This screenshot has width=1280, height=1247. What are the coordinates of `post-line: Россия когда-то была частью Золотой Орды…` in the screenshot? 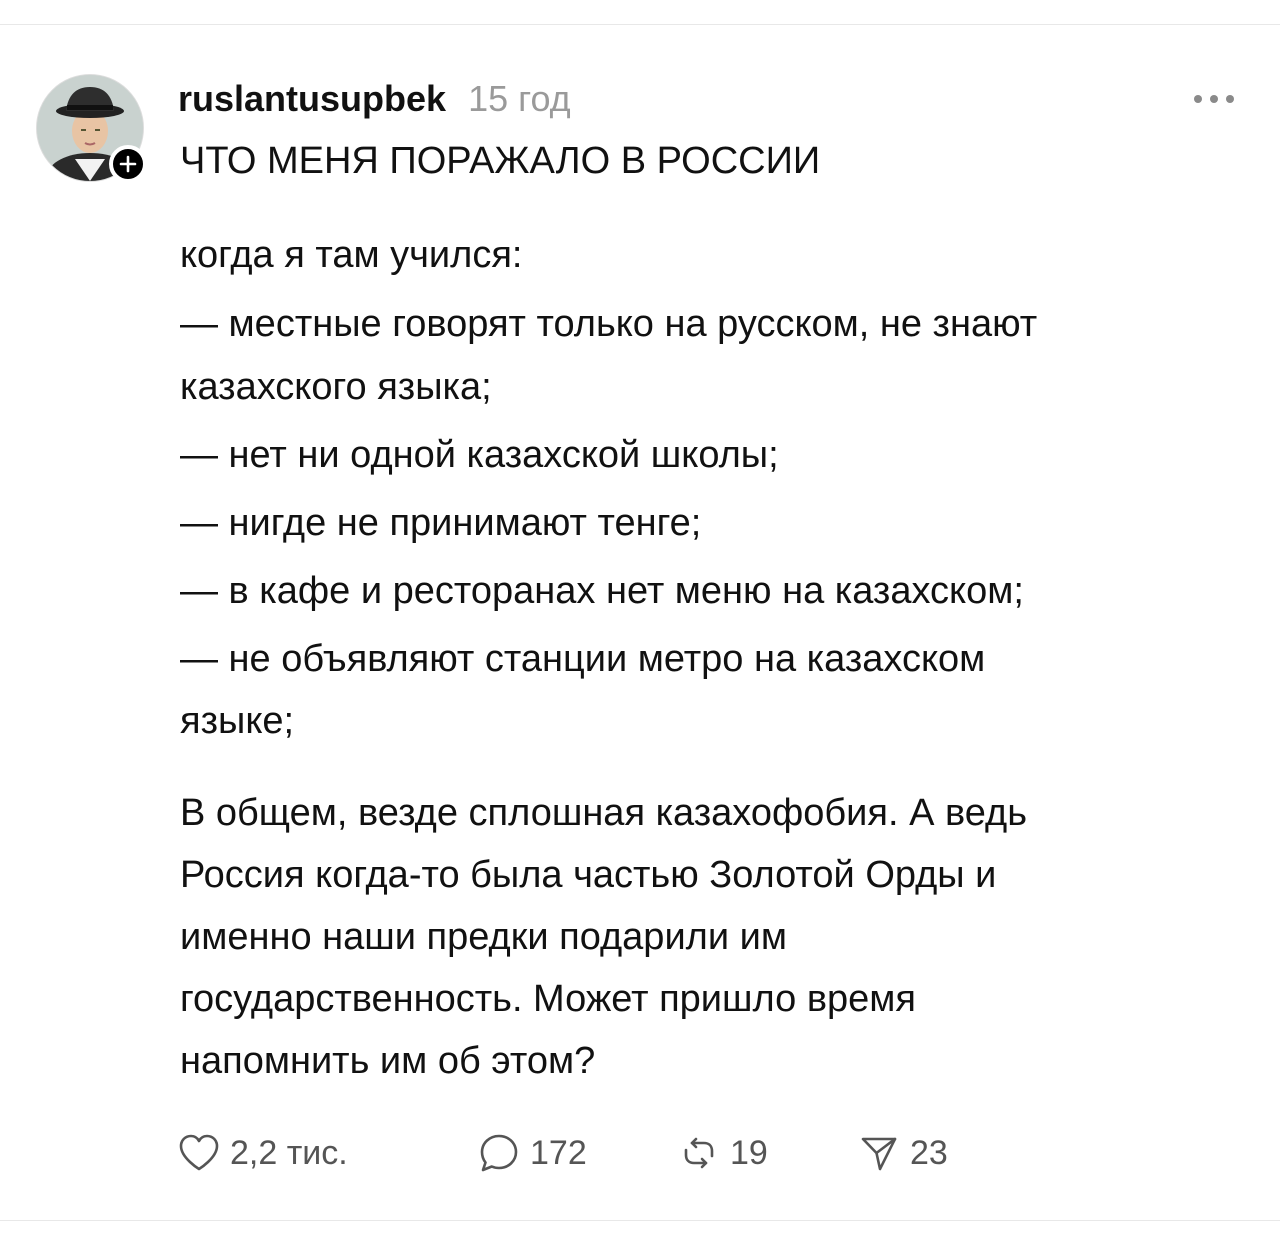 It's located at (588, 875).